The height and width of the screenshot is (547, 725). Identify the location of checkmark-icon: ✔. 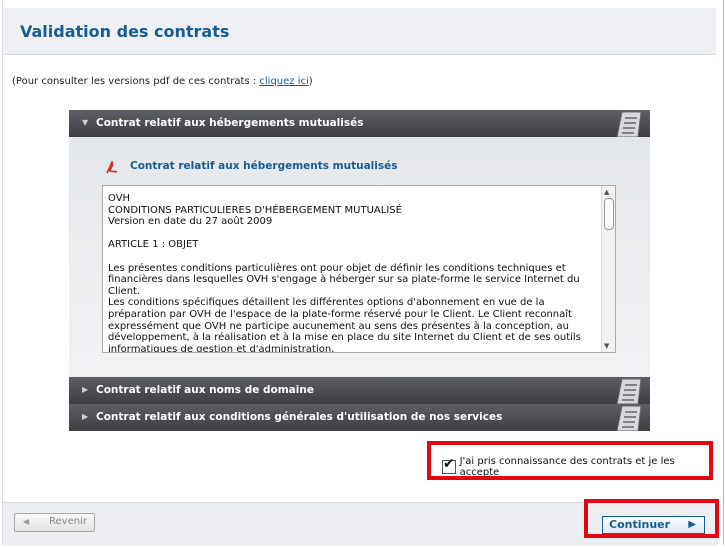
(449, 464).